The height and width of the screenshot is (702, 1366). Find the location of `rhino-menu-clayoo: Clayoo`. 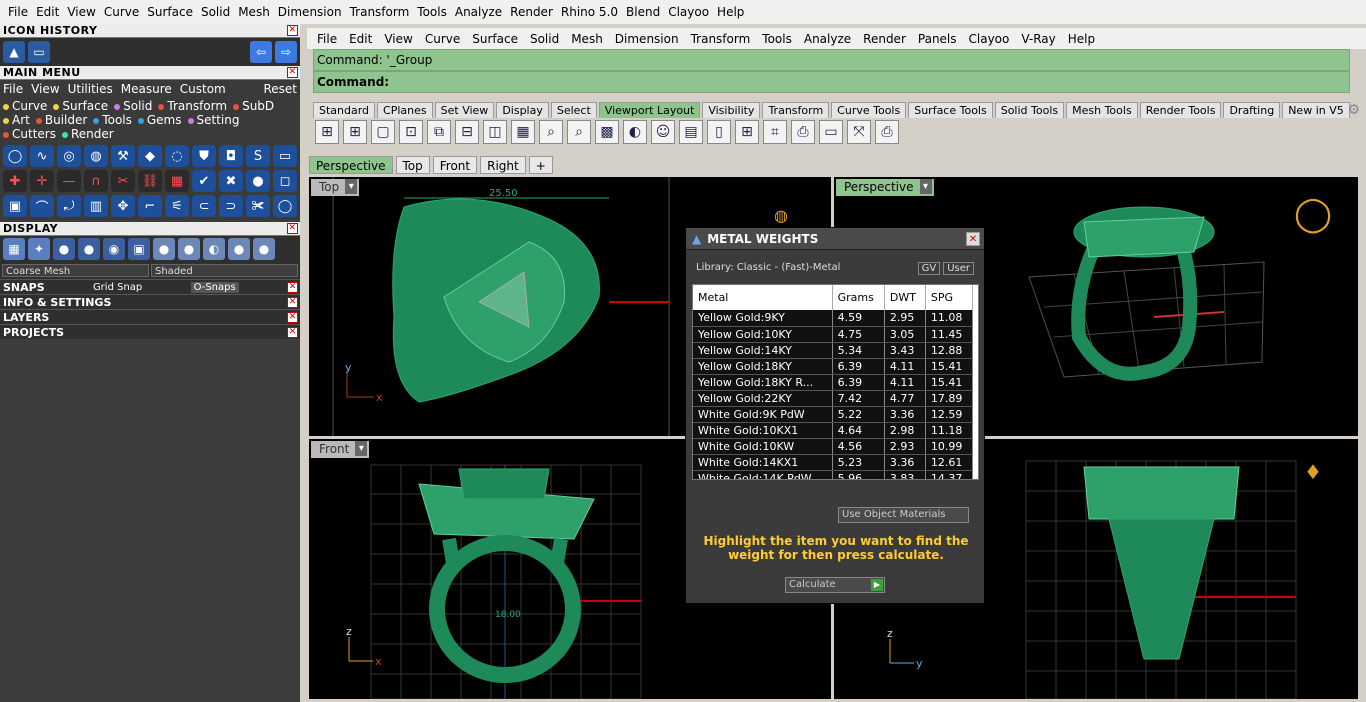

rhino-menu-clayoo: Clayoo is located at coordinates (989, 39).